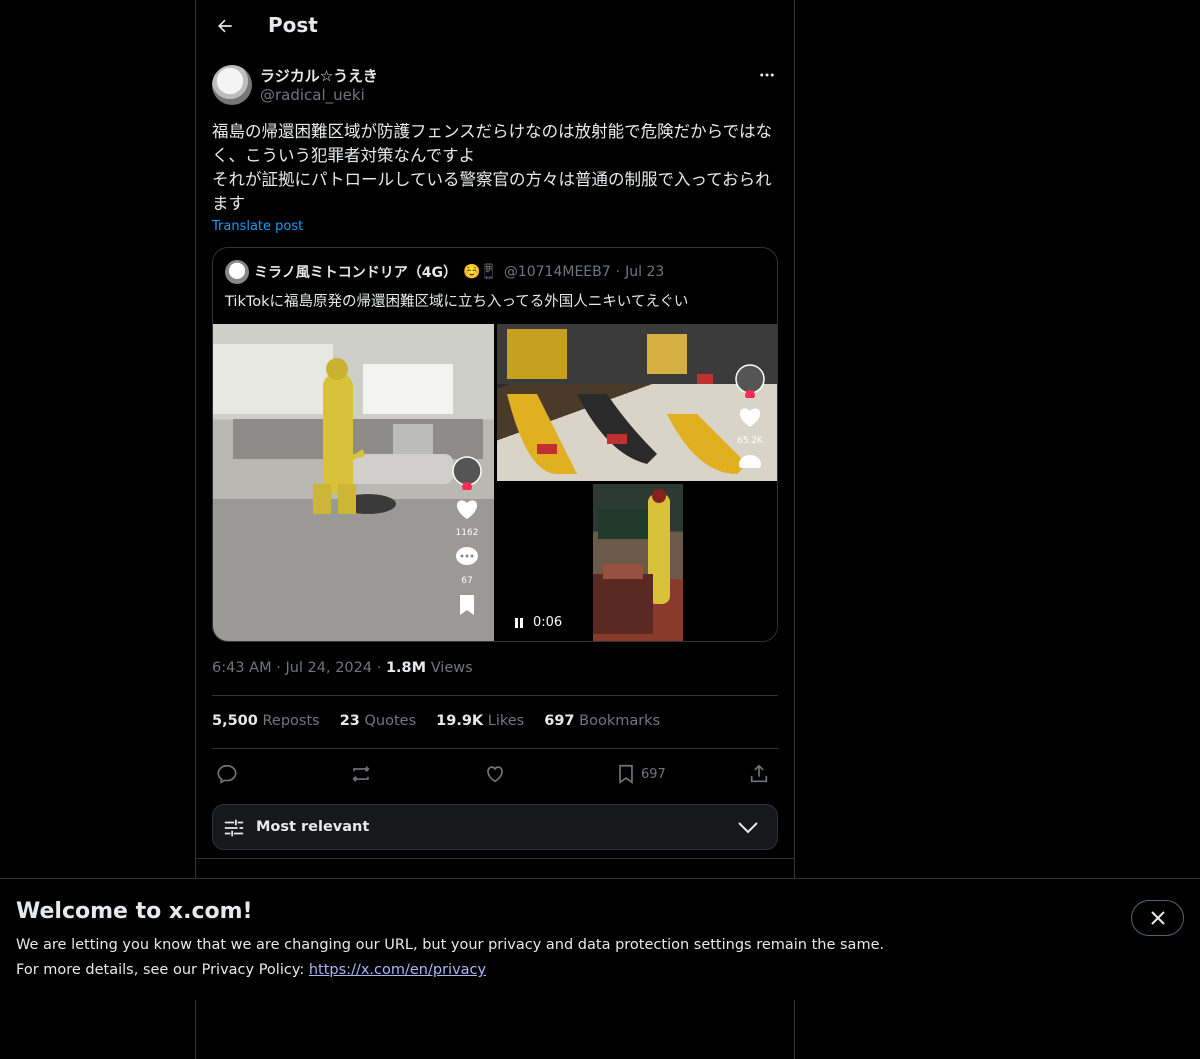  I want to click on arrow-left-icon, so click(225, 26).